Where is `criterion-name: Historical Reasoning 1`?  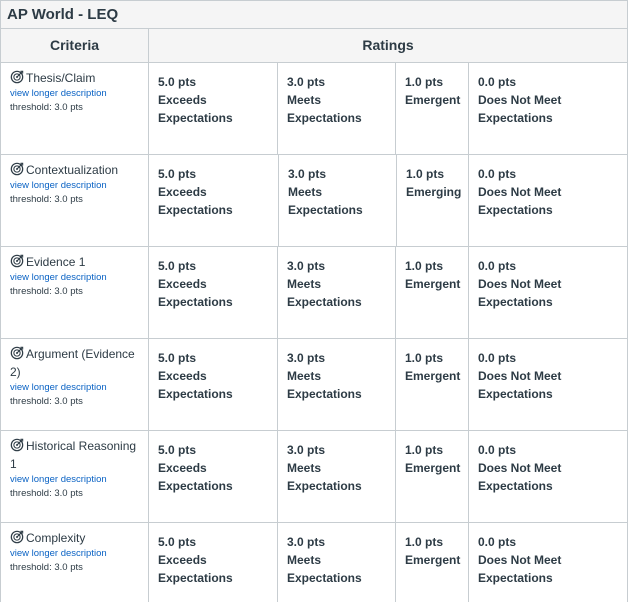
criterion-name: Historical Reasoning 1 is located at coordinates (77, 455).